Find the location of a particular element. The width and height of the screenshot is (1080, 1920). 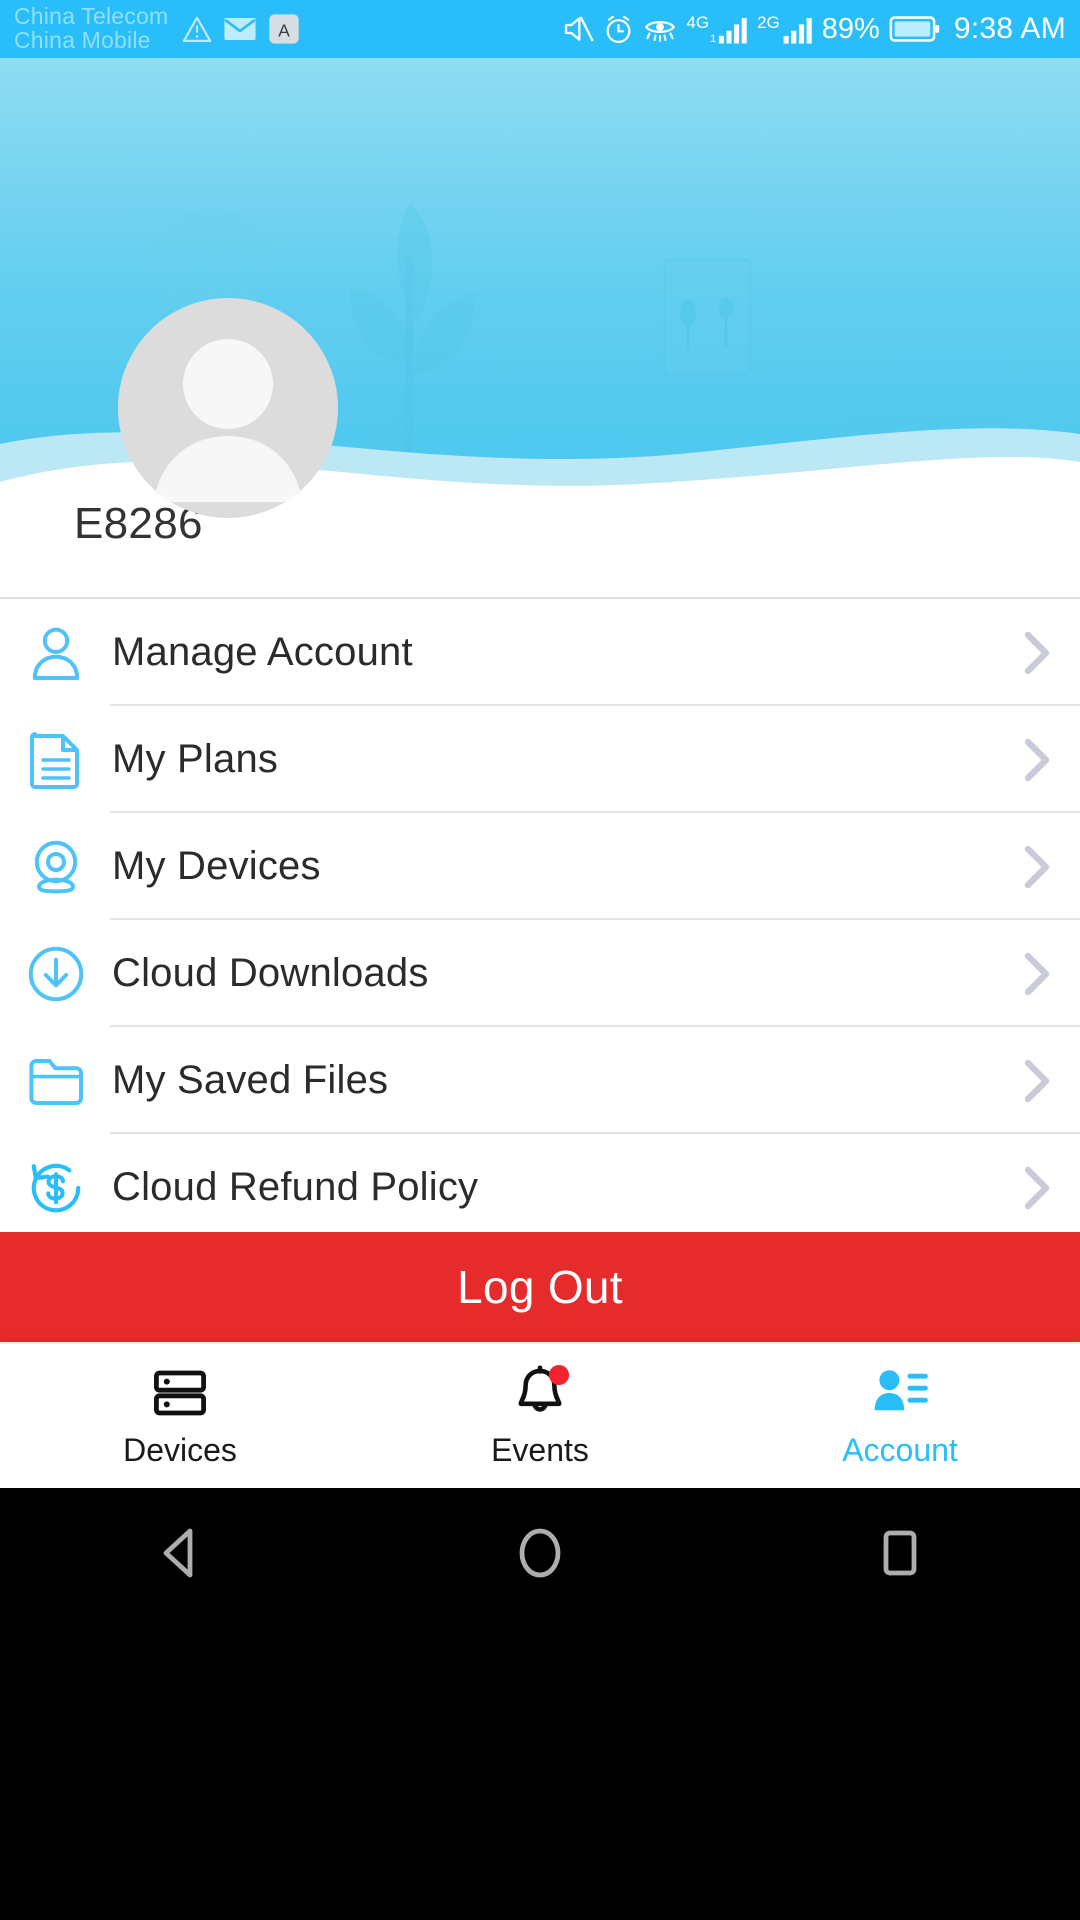

devices-stack-icon is located at coordinates (180, 1393).